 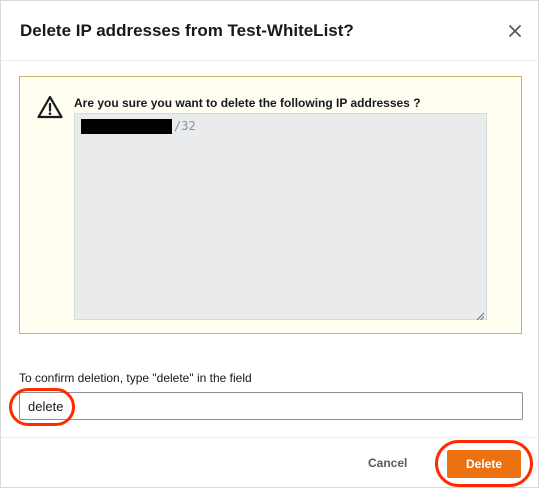 What do you see at coordinates (484, 464) in the screenshot?
I see `delete-button: Delete` at bounding box center [484, 464].